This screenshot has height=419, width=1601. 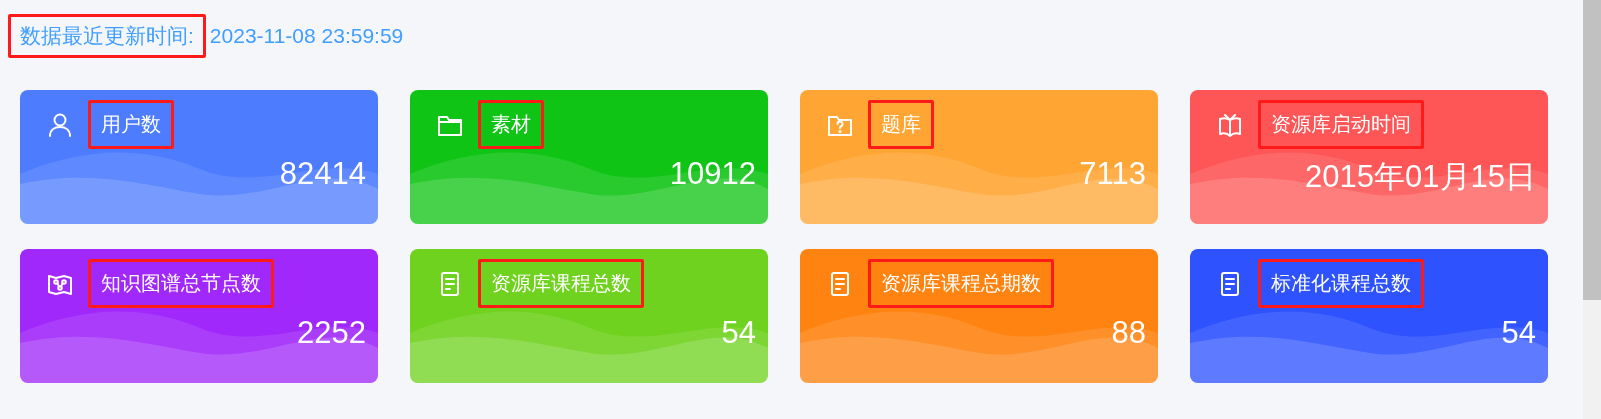 I want to click on update-time-value: 2023-11-08 23:59:59, so click(x=306, y=36).